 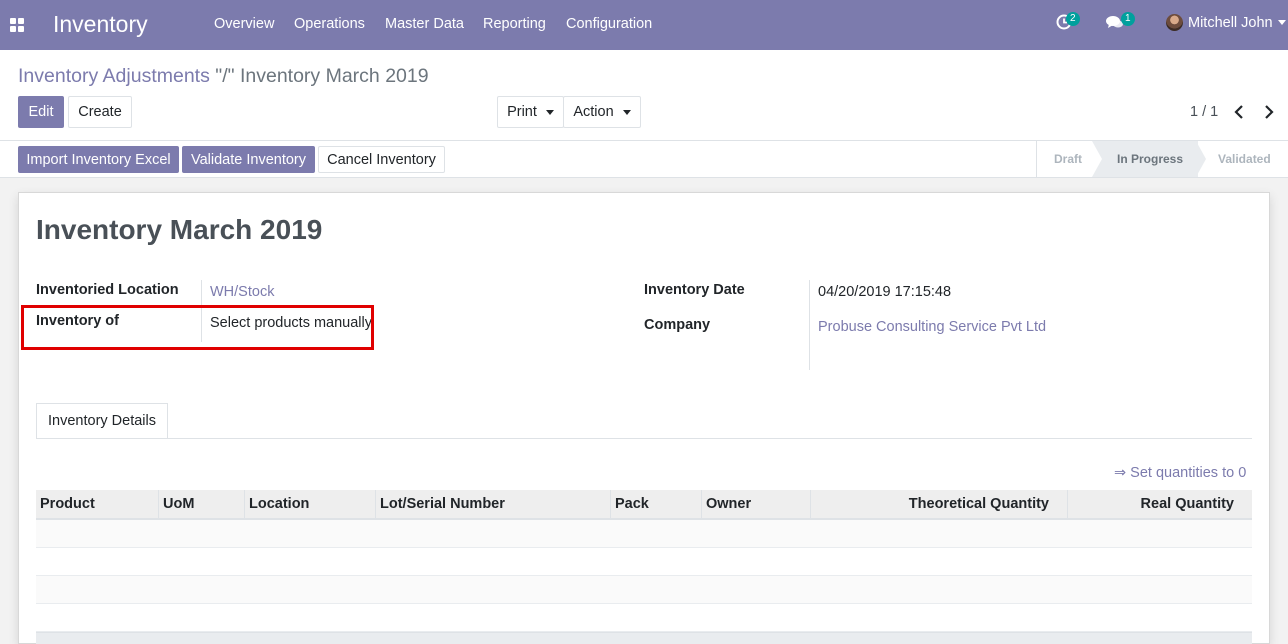 I want to click on menu-overview: Overview, so click(x=244, y=24).